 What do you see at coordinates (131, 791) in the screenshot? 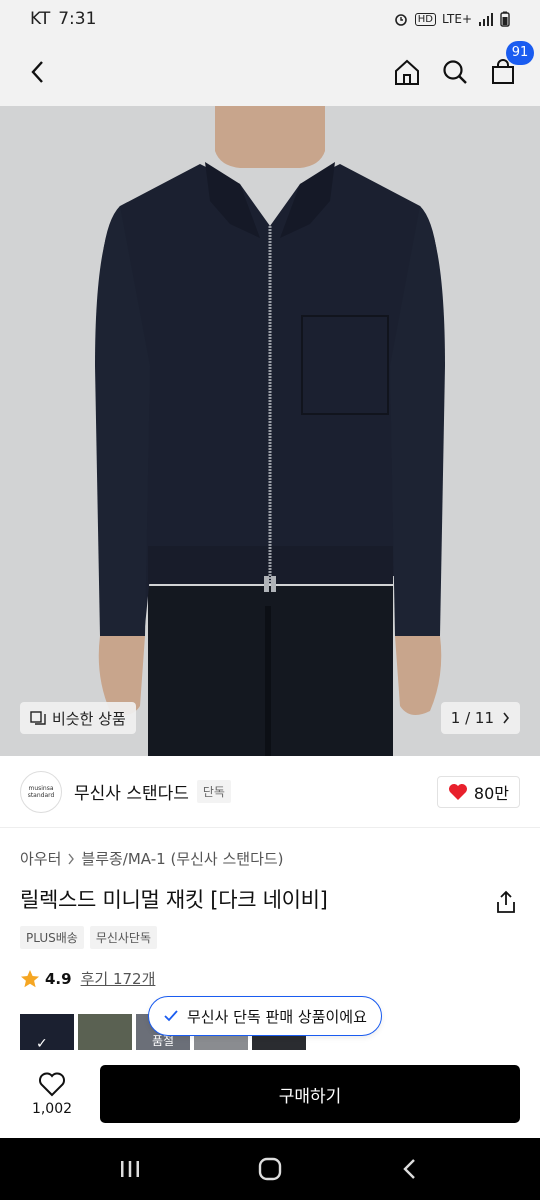
I see `brand-name-link: 무신사 스탠다드` at bounding box center [131, 791].